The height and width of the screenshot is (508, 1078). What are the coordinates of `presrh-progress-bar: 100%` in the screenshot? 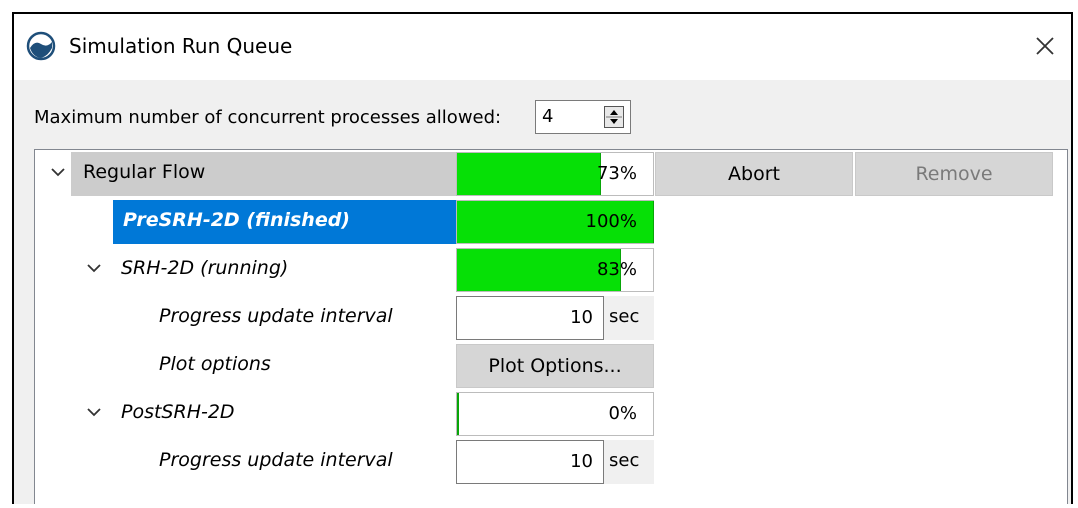 It's located at (555, 222).